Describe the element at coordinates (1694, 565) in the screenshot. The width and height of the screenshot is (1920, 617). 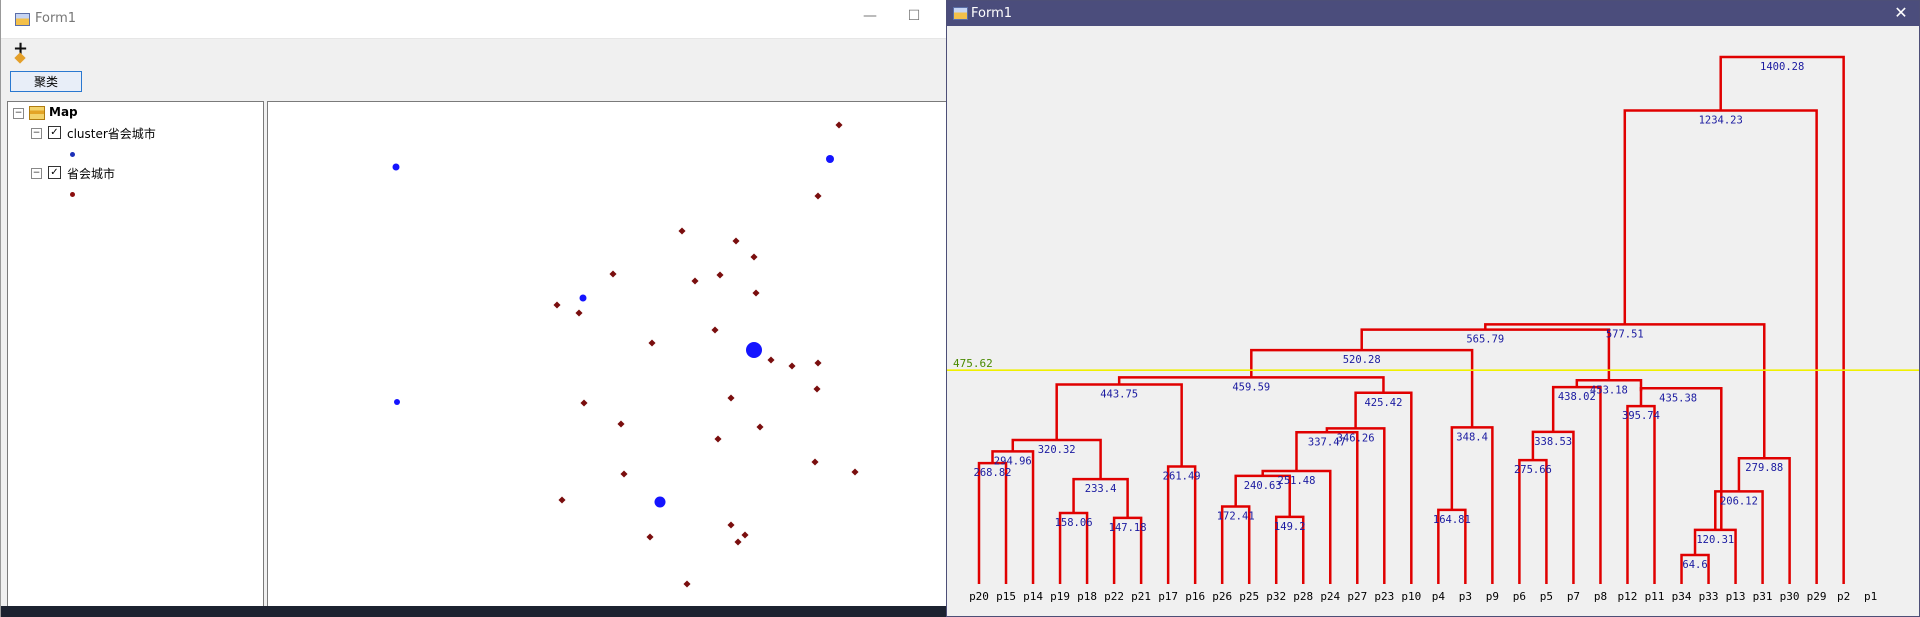
I see `merge-distance-label: 64.6` at that location.